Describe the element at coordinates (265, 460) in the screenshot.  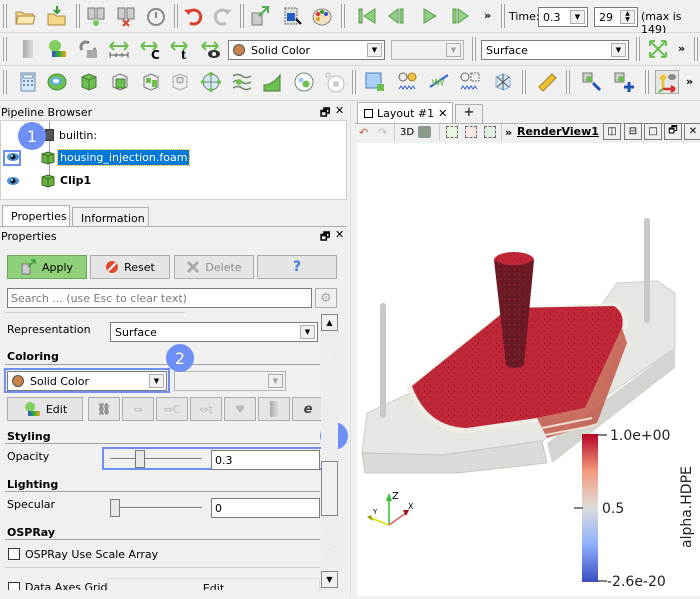
I see `opacity-input: 0.3` at that location.